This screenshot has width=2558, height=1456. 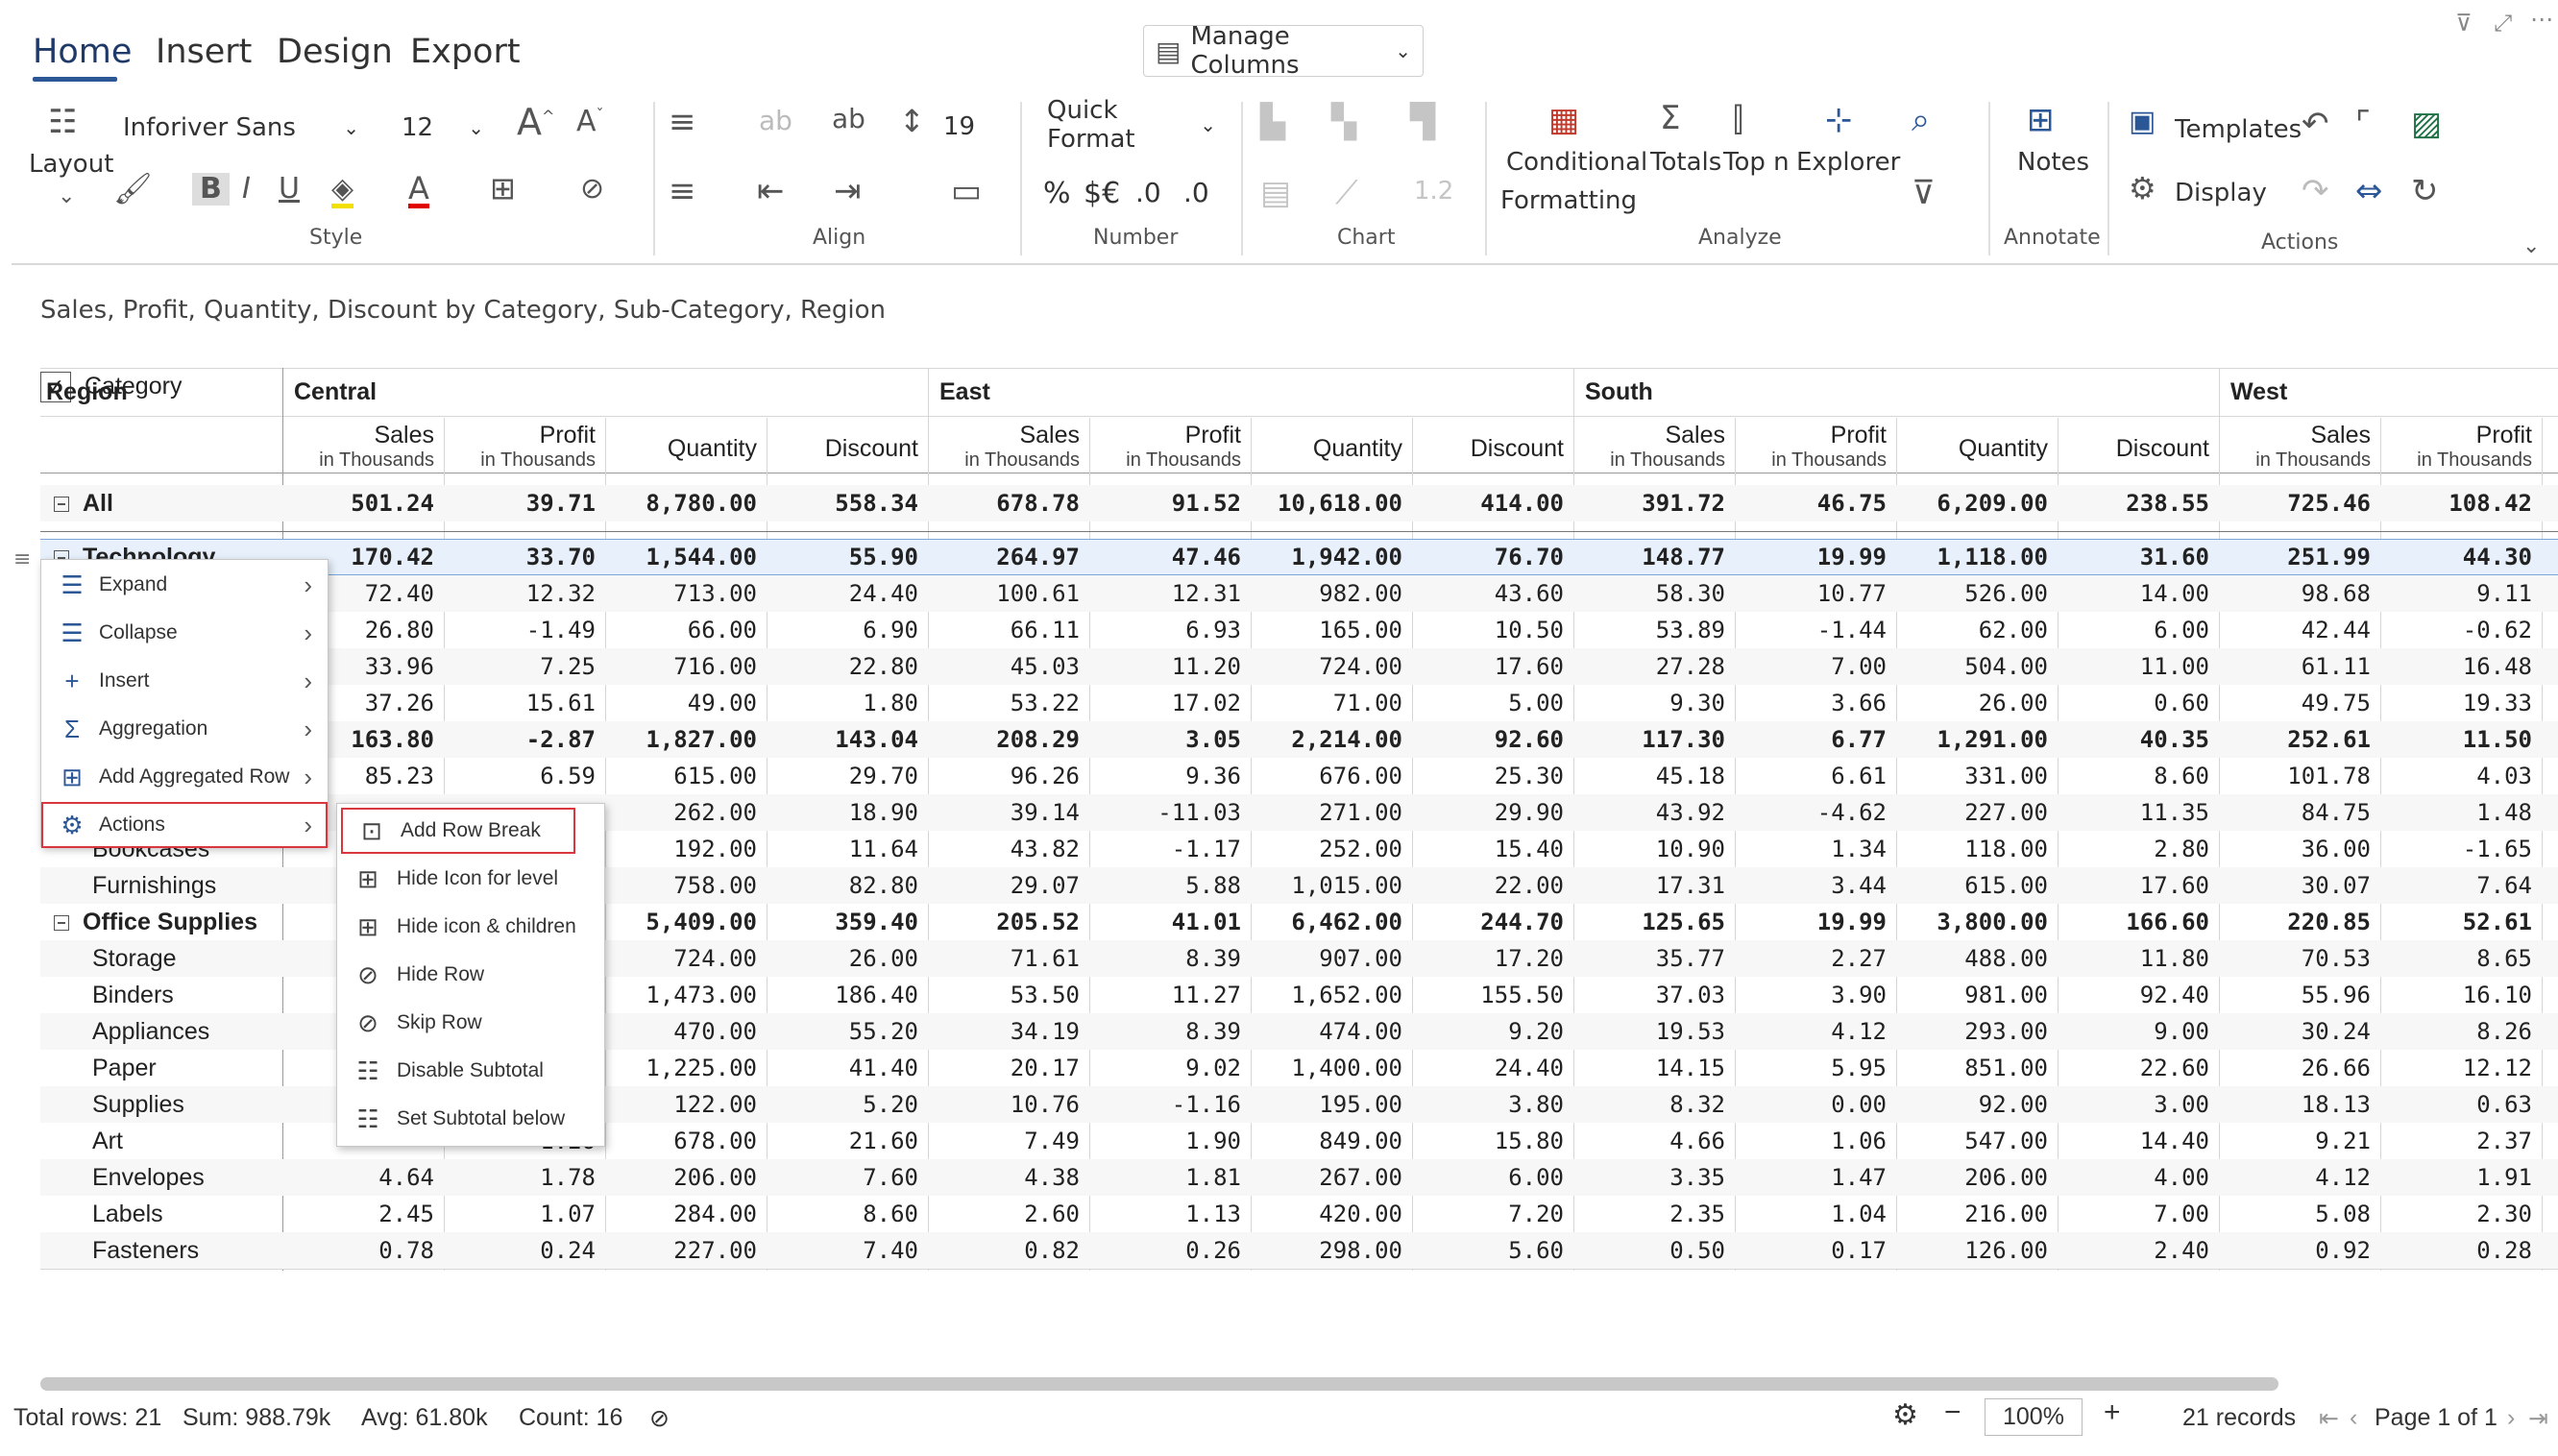 What do you see at coordinates (1977, 1032) in the screenshot?
I see `data-cell: 293.00` at bounding box center [1977, 1032].